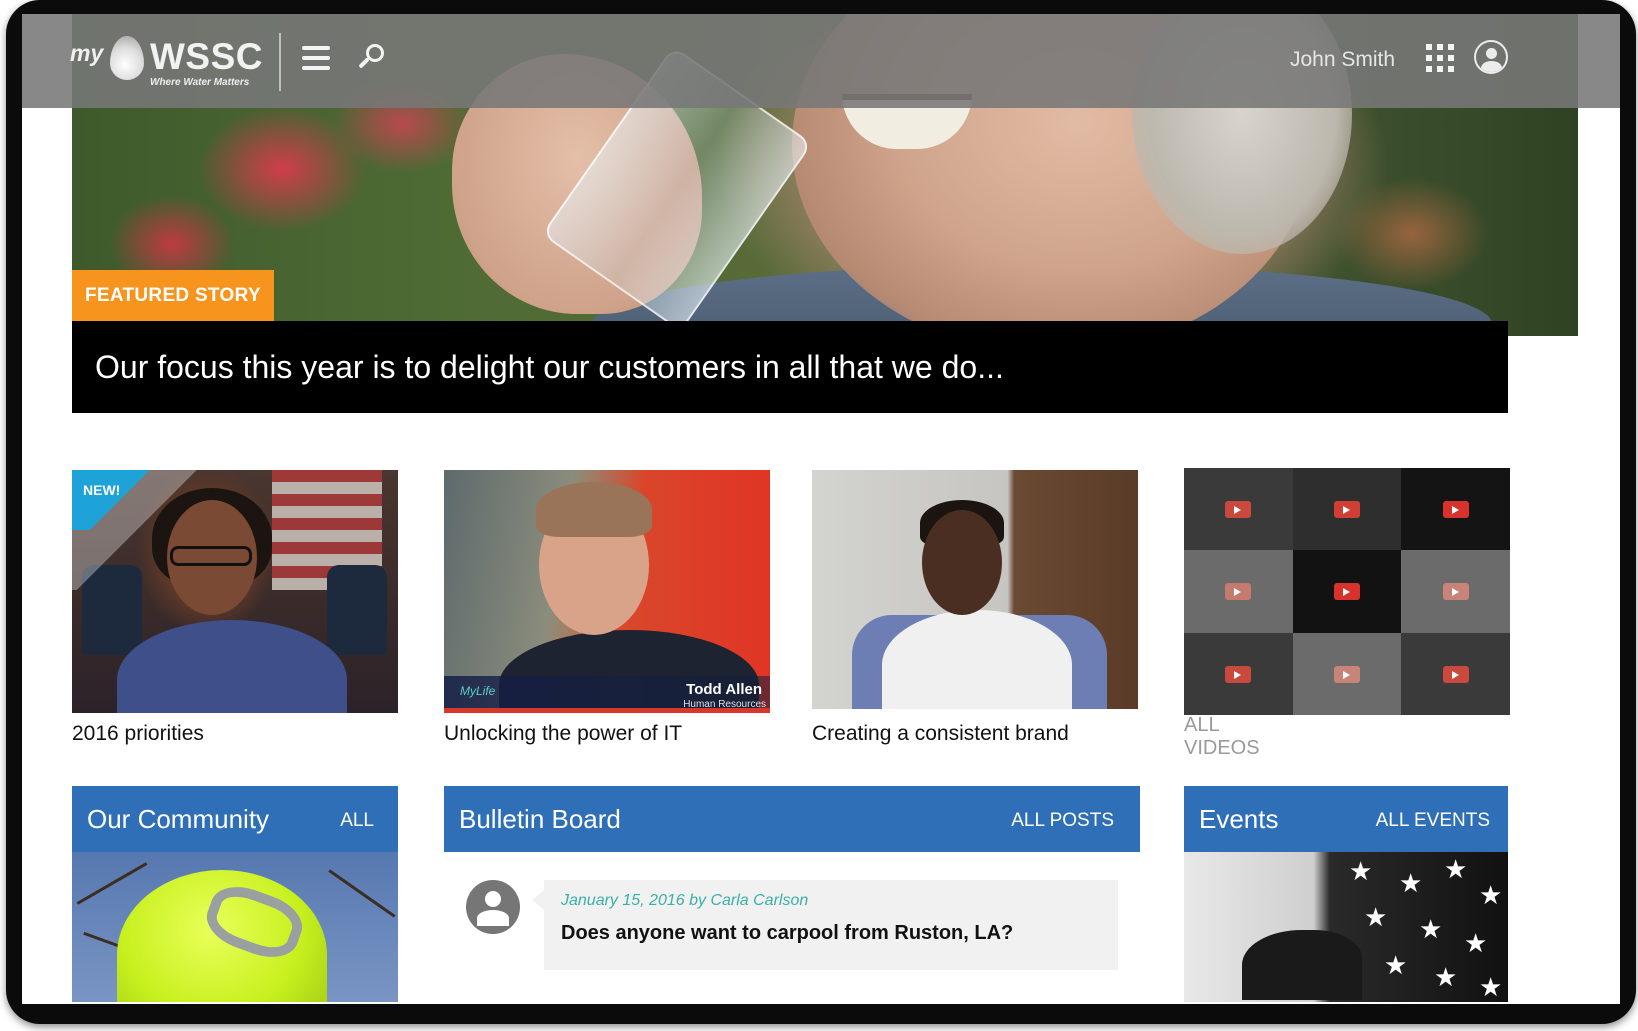  What do you see at coordinates (685, 900) in the screenshot?
I see `post-meta: January 15, 2016 by Carla Carlson` at bounding box center [685, 900].